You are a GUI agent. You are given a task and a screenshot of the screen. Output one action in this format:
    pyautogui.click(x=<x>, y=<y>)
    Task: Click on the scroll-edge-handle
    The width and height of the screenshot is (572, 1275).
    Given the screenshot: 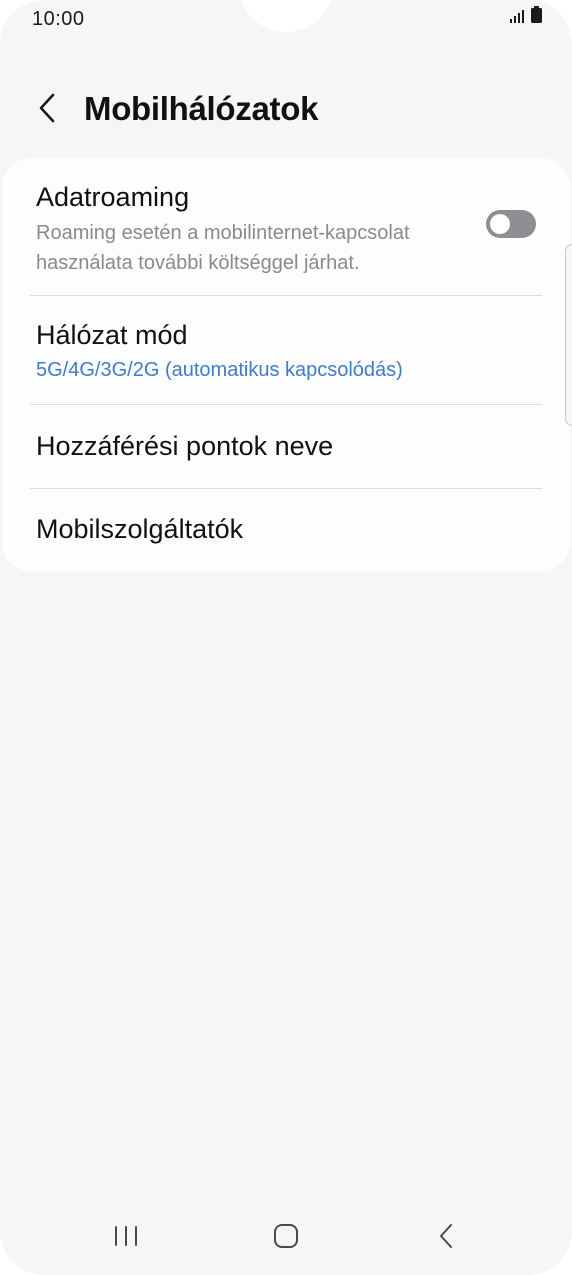 What is the action you would take?
    pyautogui.click(x=568, y=335)
    